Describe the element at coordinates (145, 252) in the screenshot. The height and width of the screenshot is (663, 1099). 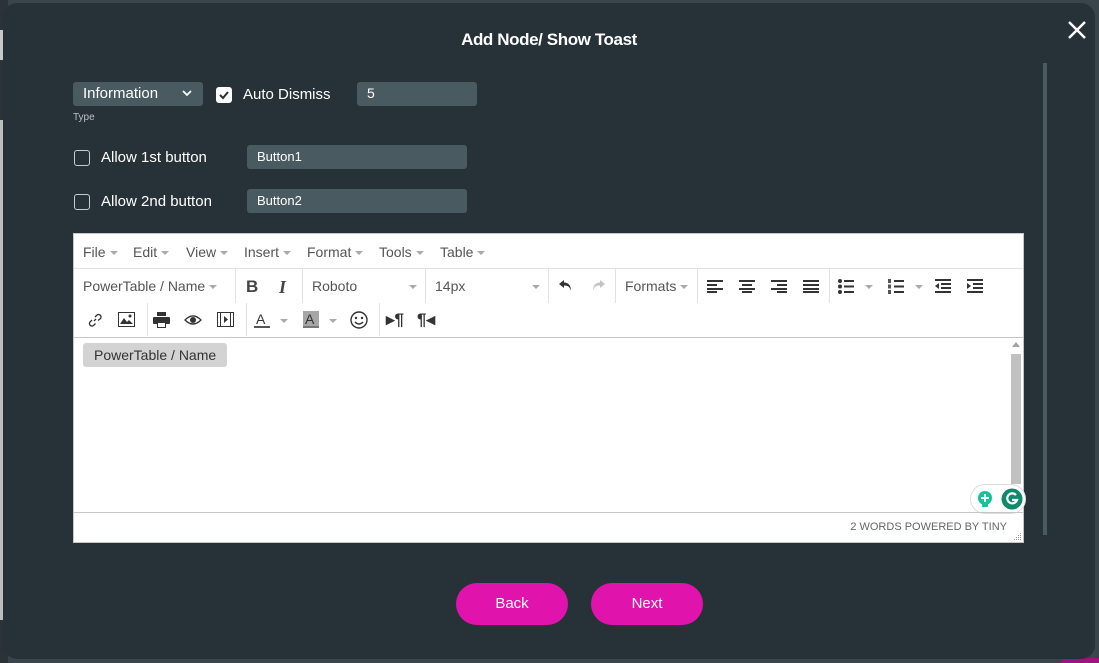
I see `menu-edit-label: Edit` at that location.